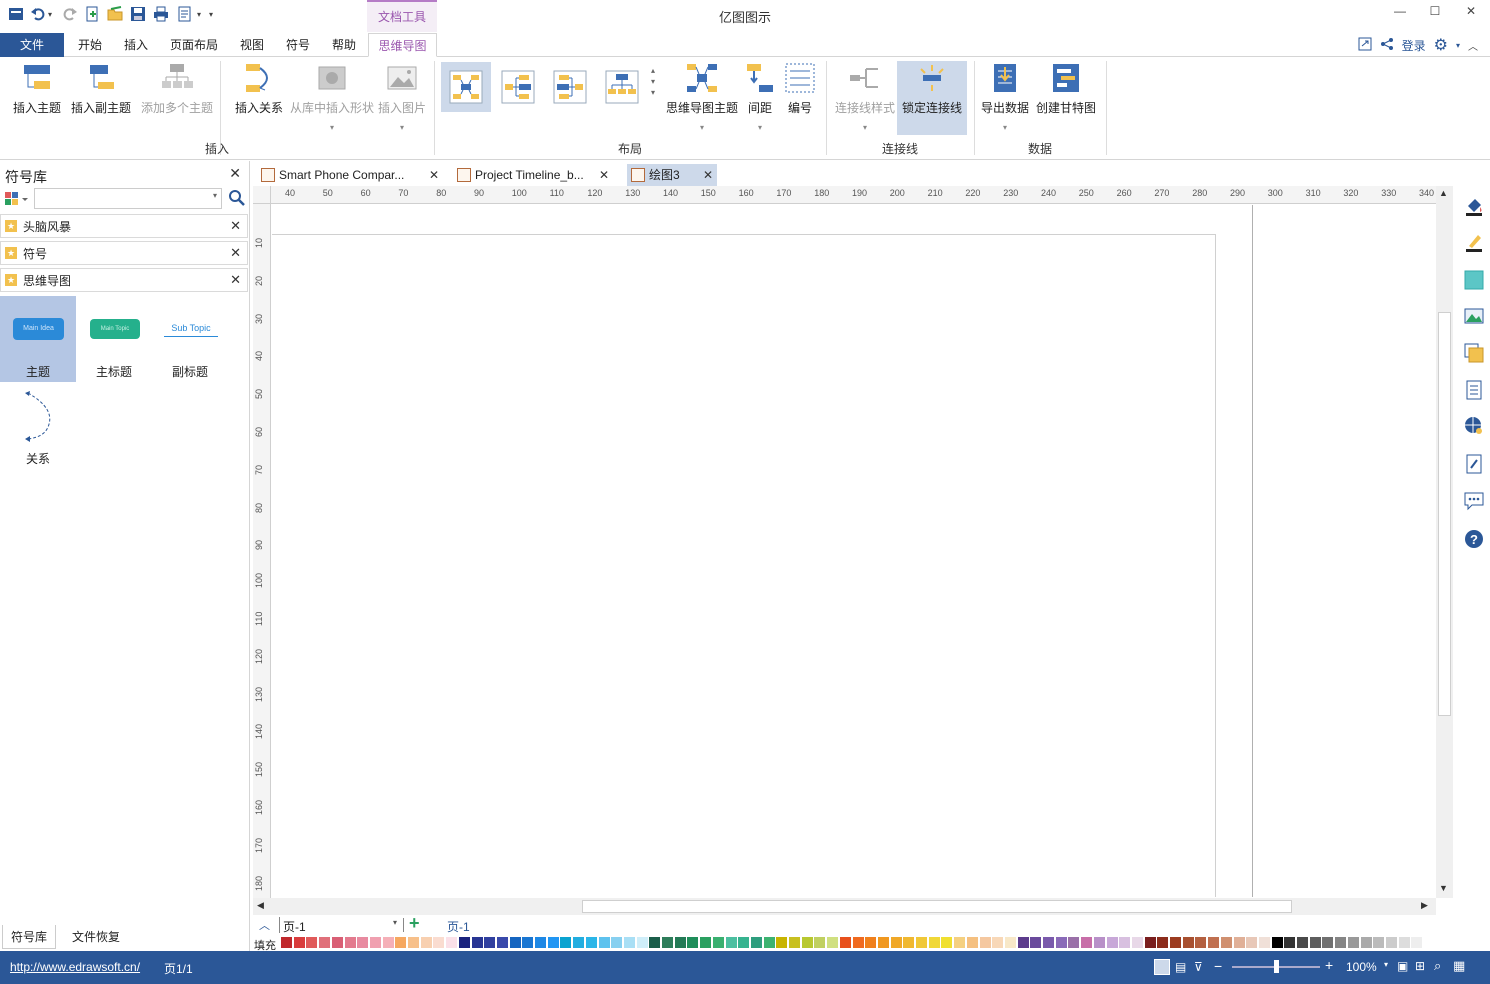 This screenshot has height=984, width=1490. What do you see at coordinates (1441, 45) in the screenshot?
I see `settings-gear-icon: ⚙` at bounding box center [1441, 45].